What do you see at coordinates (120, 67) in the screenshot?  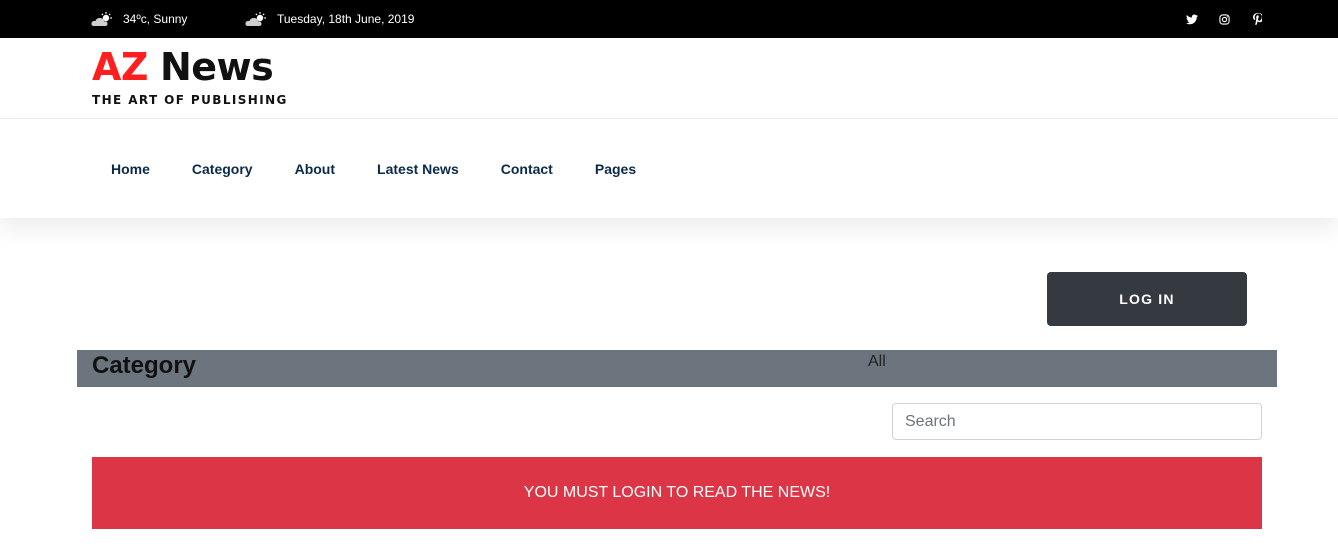 I see `logo-az: AZ` at bounding box center [120, 67].